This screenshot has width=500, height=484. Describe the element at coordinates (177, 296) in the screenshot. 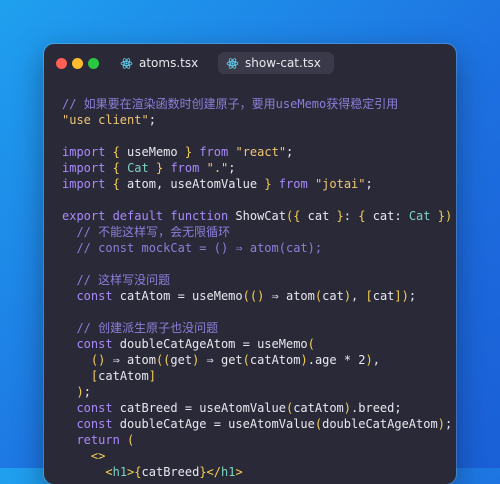

I see `code-token: catAtom = useMemo` at that location.